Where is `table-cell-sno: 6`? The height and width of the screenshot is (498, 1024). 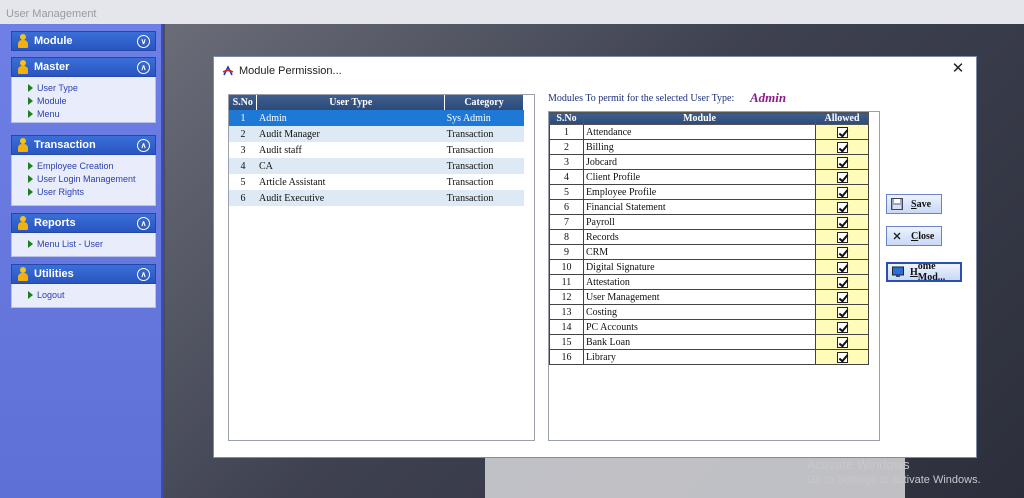 table-cell-sno: 6 is located at coordinates (243, 198).